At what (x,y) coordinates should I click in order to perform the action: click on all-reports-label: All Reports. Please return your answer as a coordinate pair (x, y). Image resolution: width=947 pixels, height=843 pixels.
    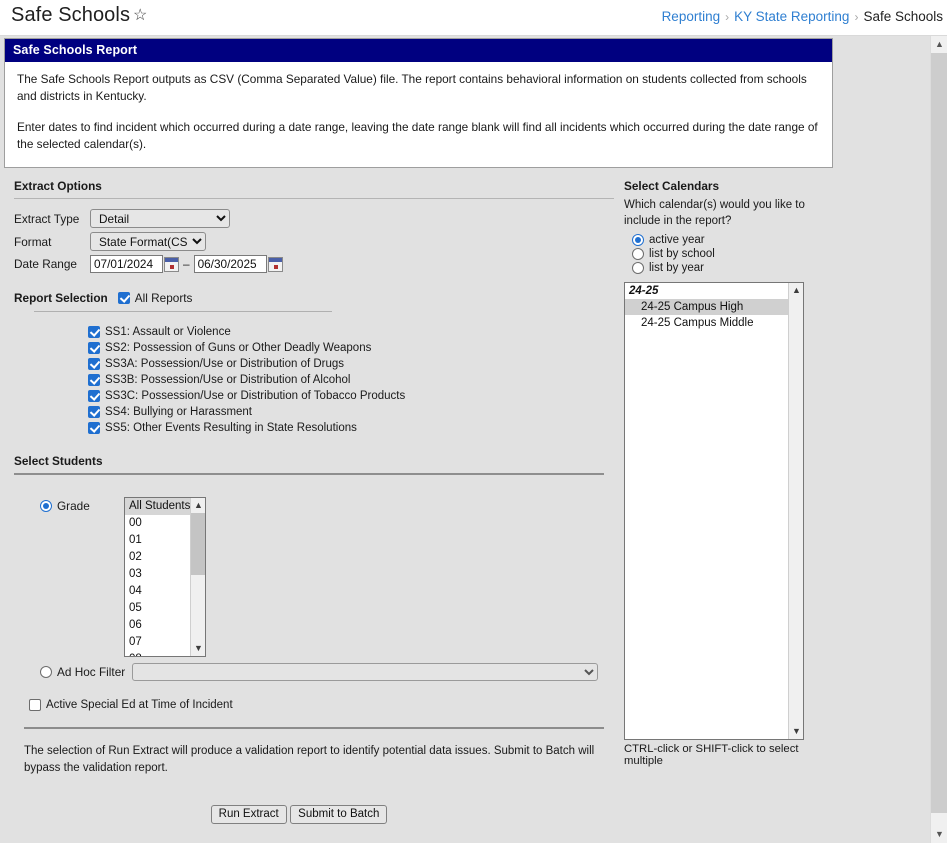
    Looking at the image, I should click on (163, 298).